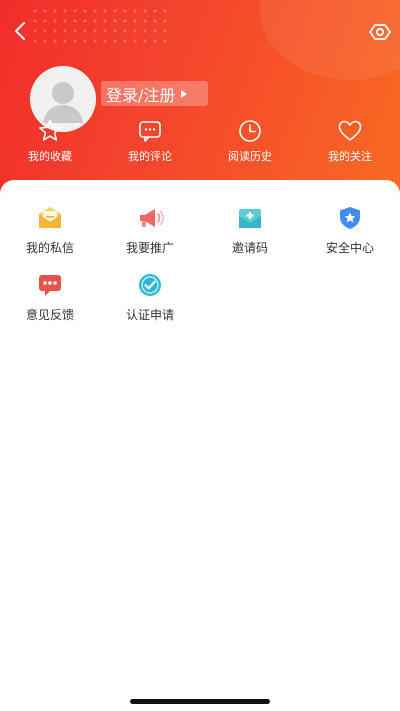 Image resolution: width=400 pixels, height=711 pixels. I want to click on quick-link-comments: 我的评论, so click(150, 141).